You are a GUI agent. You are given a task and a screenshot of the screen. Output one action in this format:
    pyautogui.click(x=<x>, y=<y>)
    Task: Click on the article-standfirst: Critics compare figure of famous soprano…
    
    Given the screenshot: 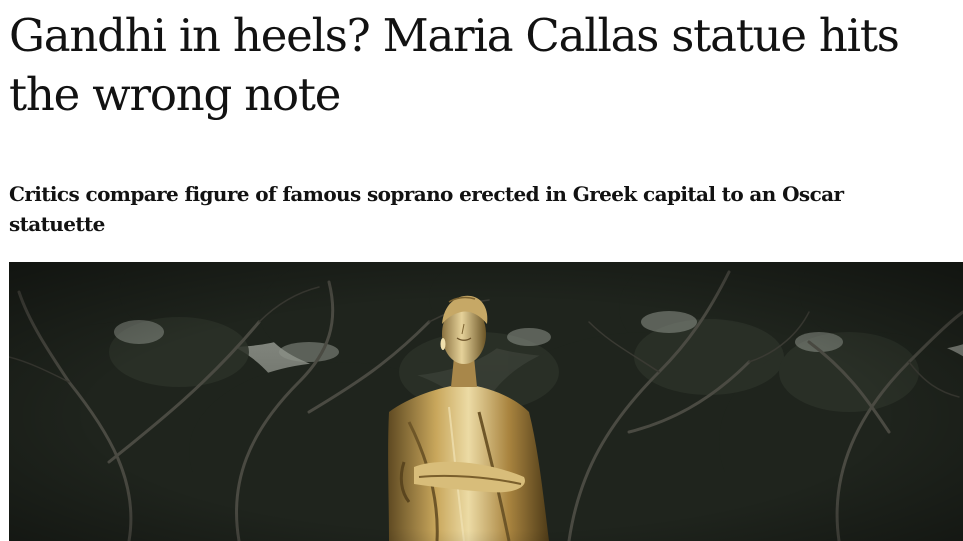 What is the action you would take?
    pyautogui.click(x=426, y=209)
    